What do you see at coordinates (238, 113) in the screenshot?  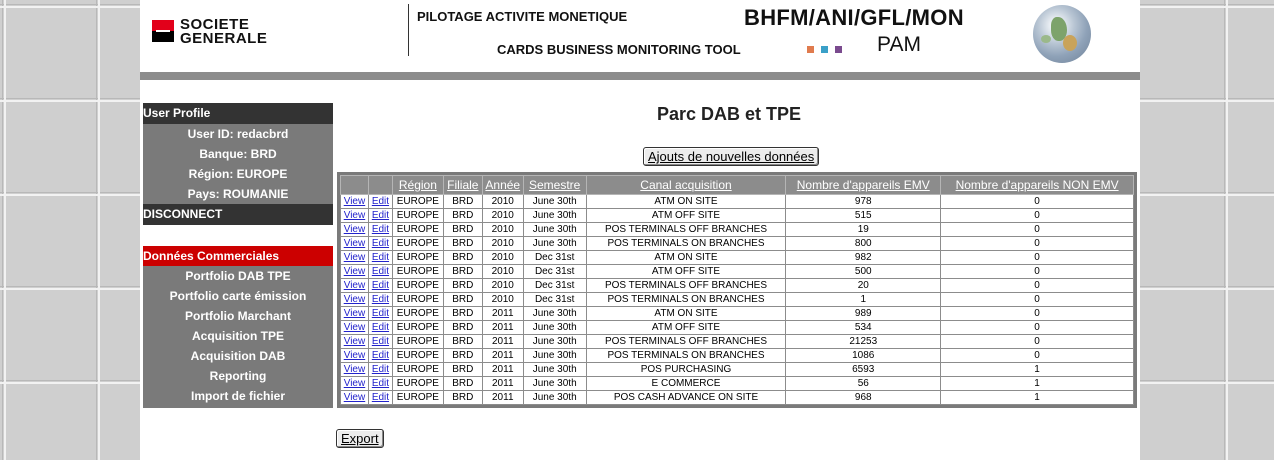 I see `user-profile-title: User Profile` at bounding box center [238, 113].